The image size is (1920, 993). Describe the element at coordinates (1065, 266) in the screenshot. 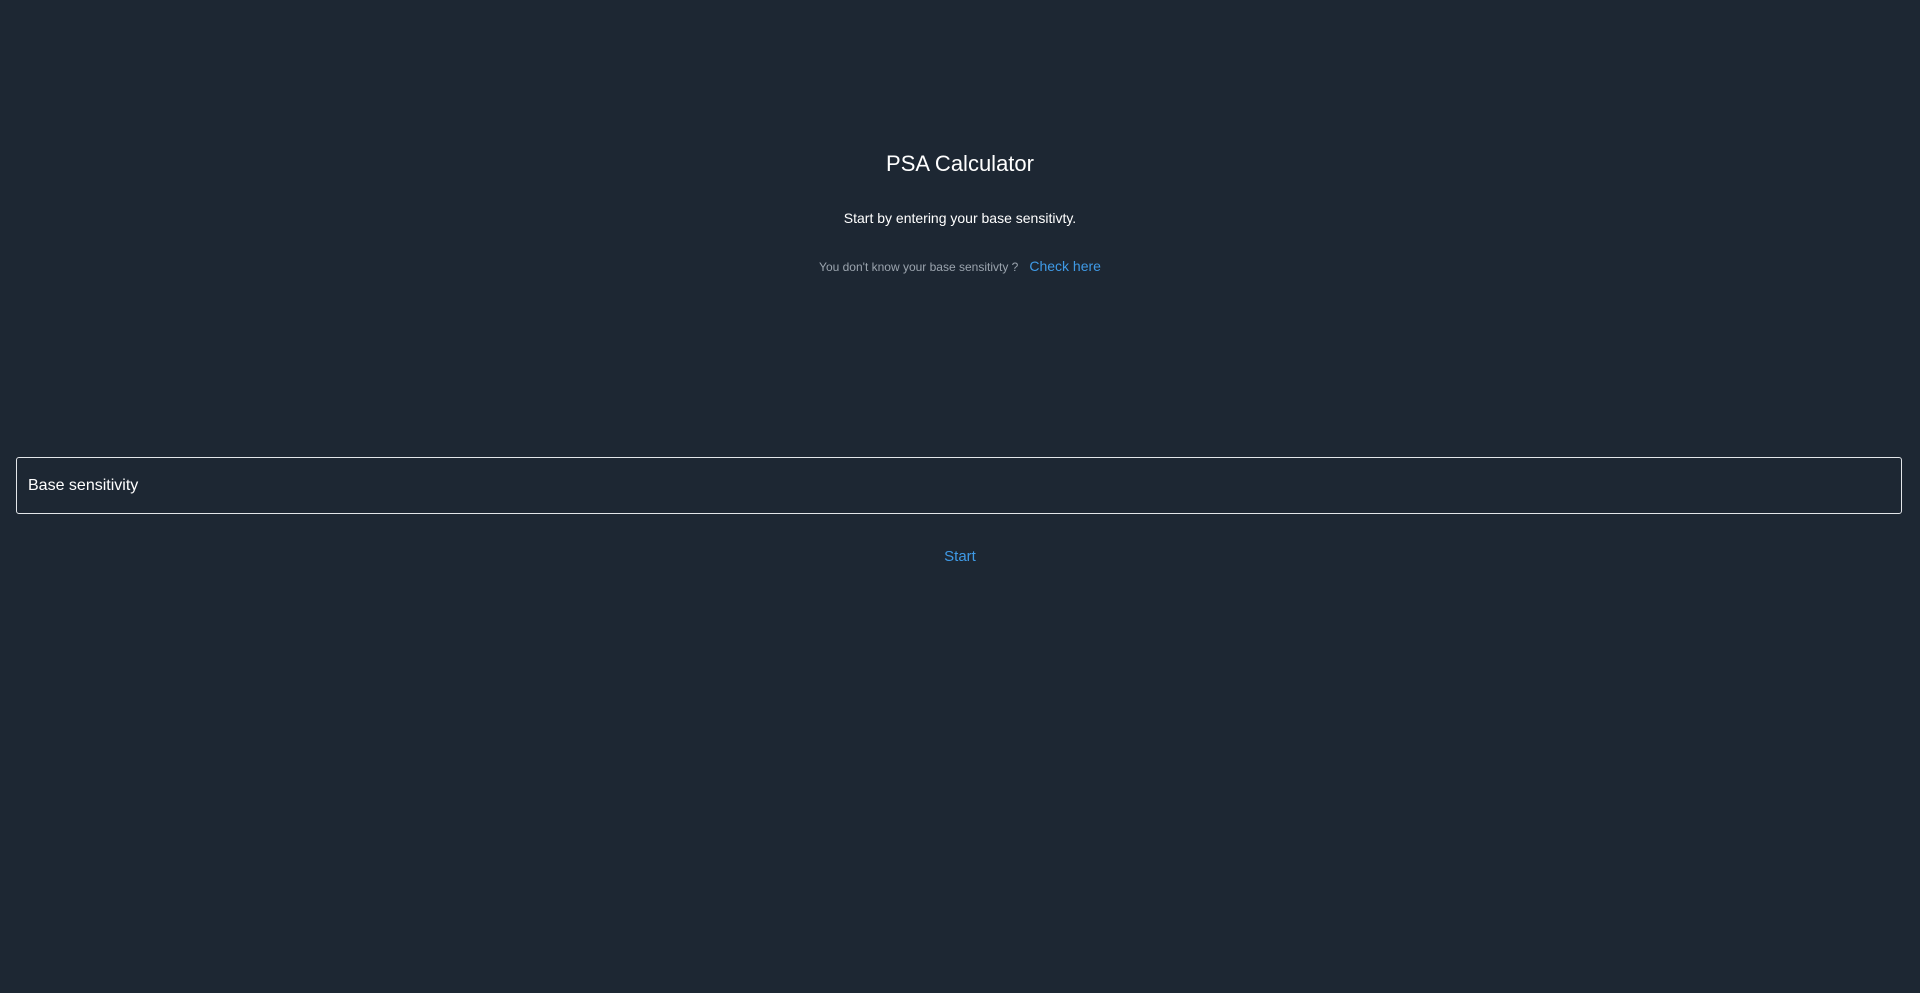

I see `check-here-link: Check here` at that location.